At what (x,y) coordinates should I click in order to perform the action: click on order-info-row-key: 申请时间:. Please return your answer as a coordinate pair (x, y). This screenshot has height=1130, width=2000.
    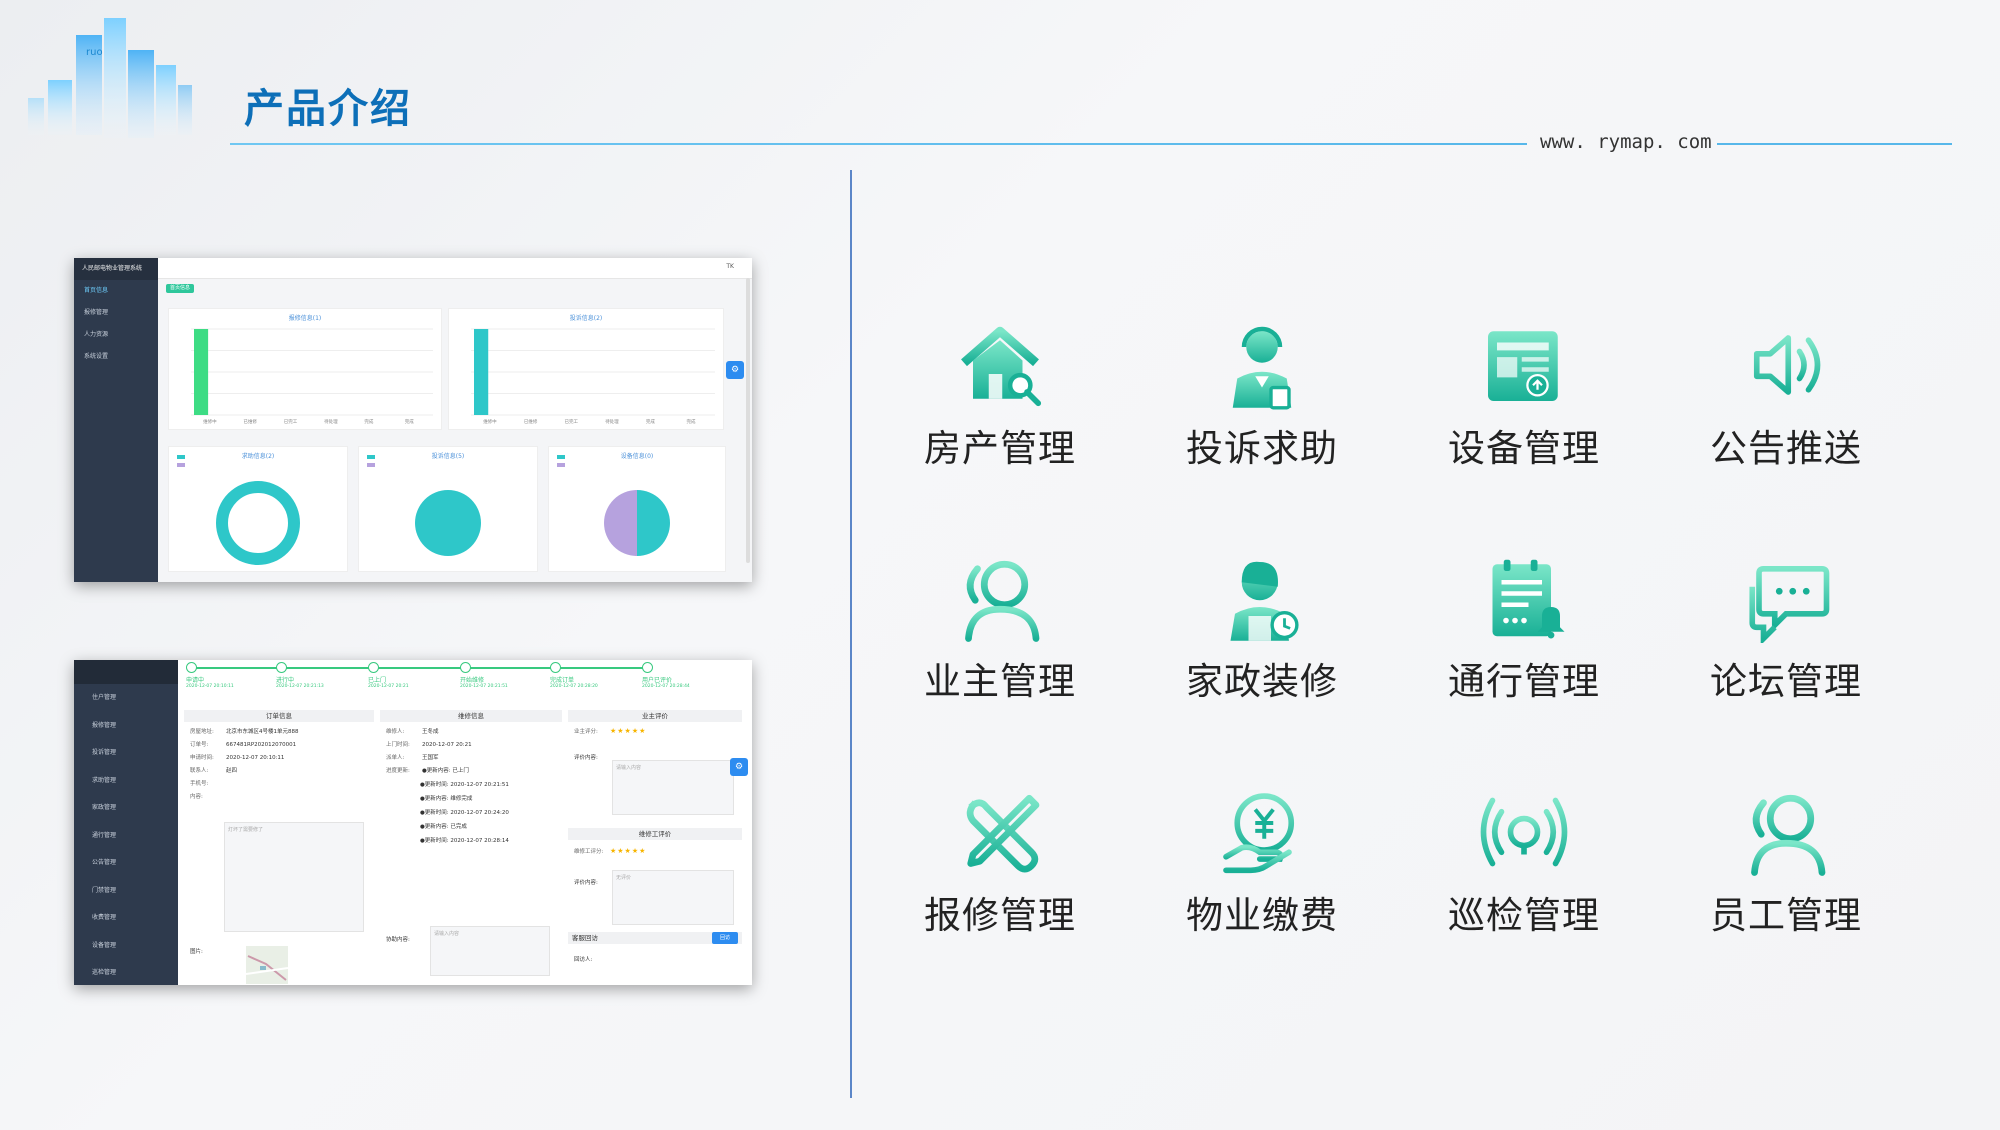
    Looking at the image, I should click on (202, 758).